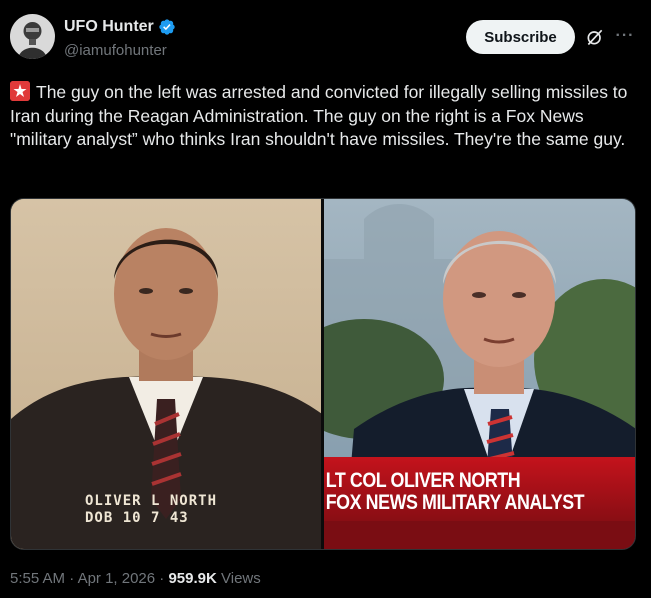 The image size is (651, 598). I want to click on chyron-name: LT COL OLIVER NORTH, so click(423, 480).